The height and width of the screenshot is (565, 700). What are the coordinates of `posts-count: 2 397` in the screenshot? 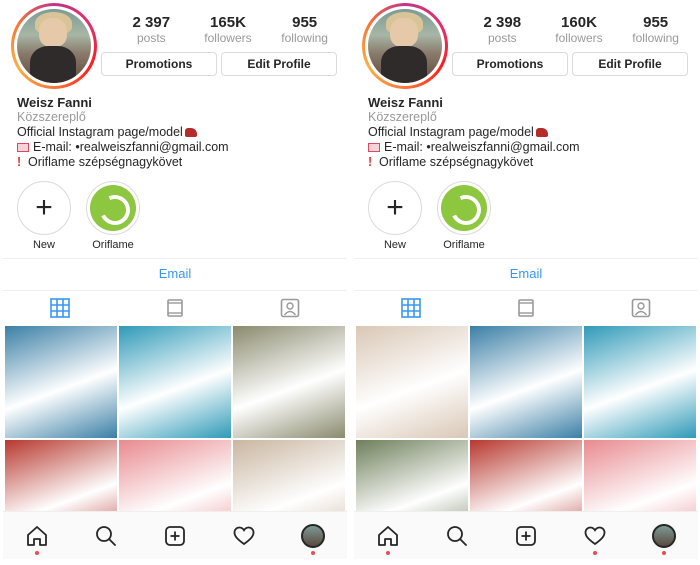 It's located at (151, 22).